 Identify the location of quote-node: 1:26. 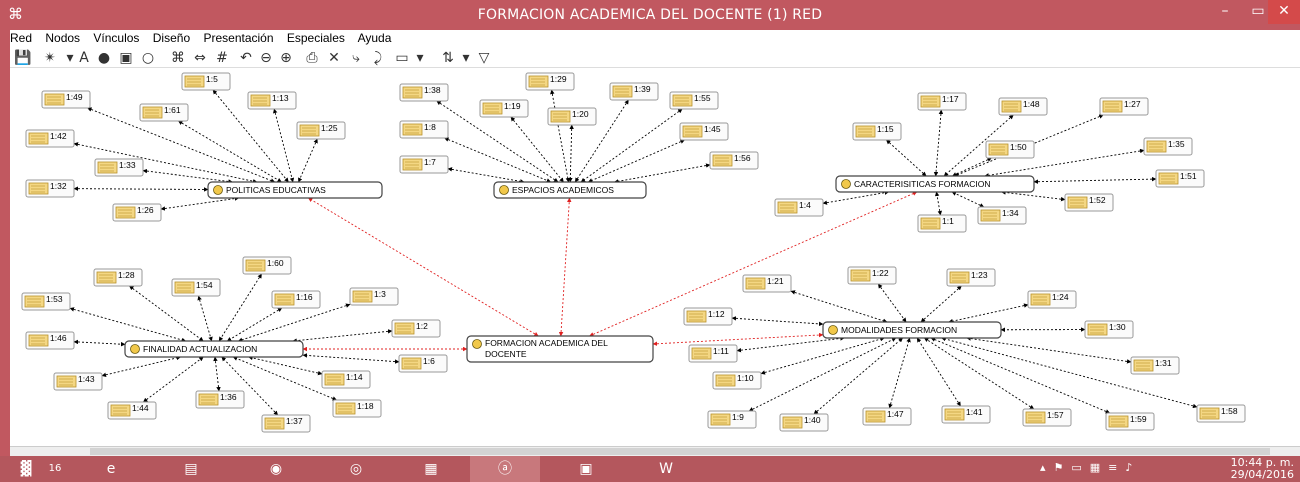
(137, 212).